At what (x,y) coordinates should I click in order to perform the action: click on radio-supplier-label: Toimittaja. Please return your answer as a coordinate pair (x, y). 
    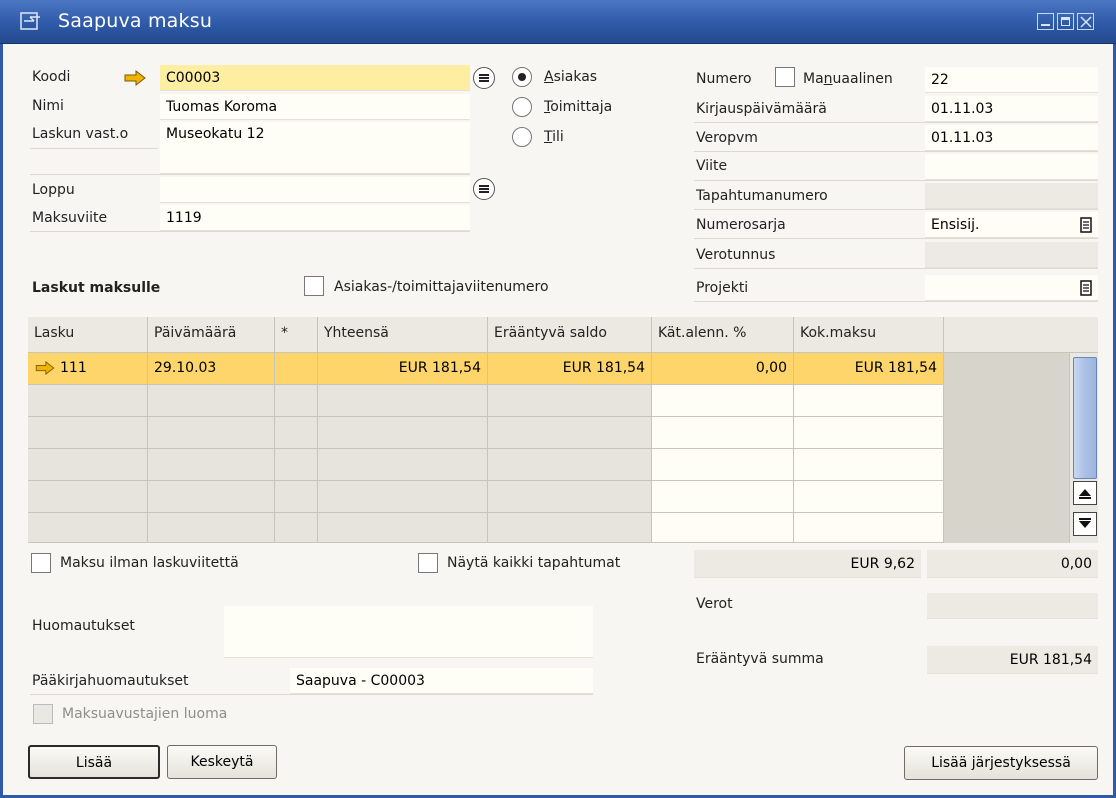
    Looking at the image, I should click on (578, 107).